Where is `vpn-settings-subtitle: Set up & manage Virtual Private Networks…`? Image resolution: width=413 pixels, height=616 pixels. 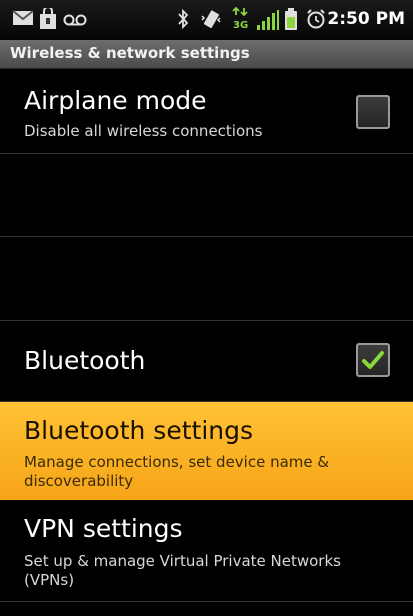 vpn-settings-subtitle: Set up & manage Virtual Private Networks… is located at coordinates (182, 570).